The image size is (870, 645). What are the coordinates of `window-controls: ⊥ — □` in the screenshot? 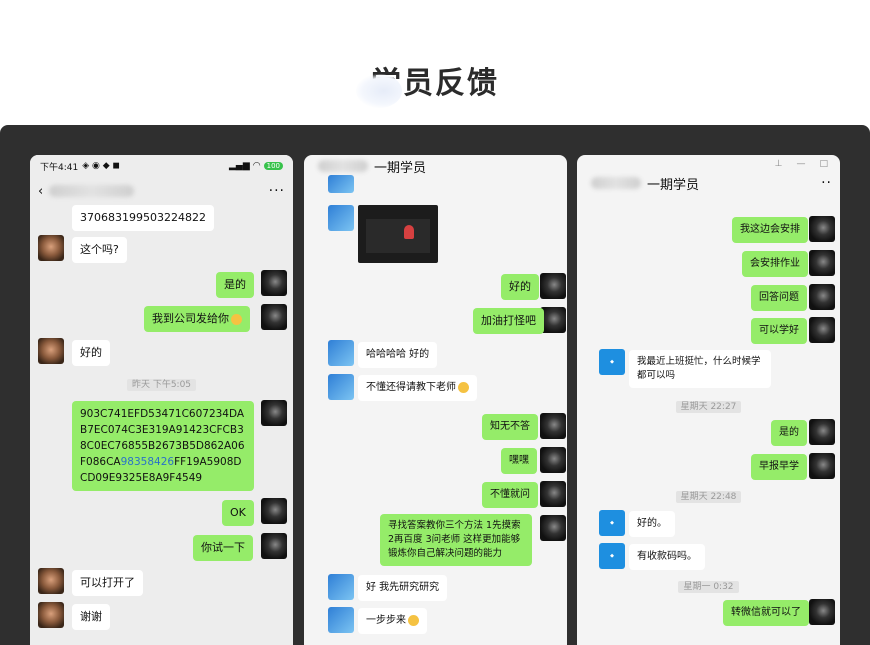 It's located at (801, 164).